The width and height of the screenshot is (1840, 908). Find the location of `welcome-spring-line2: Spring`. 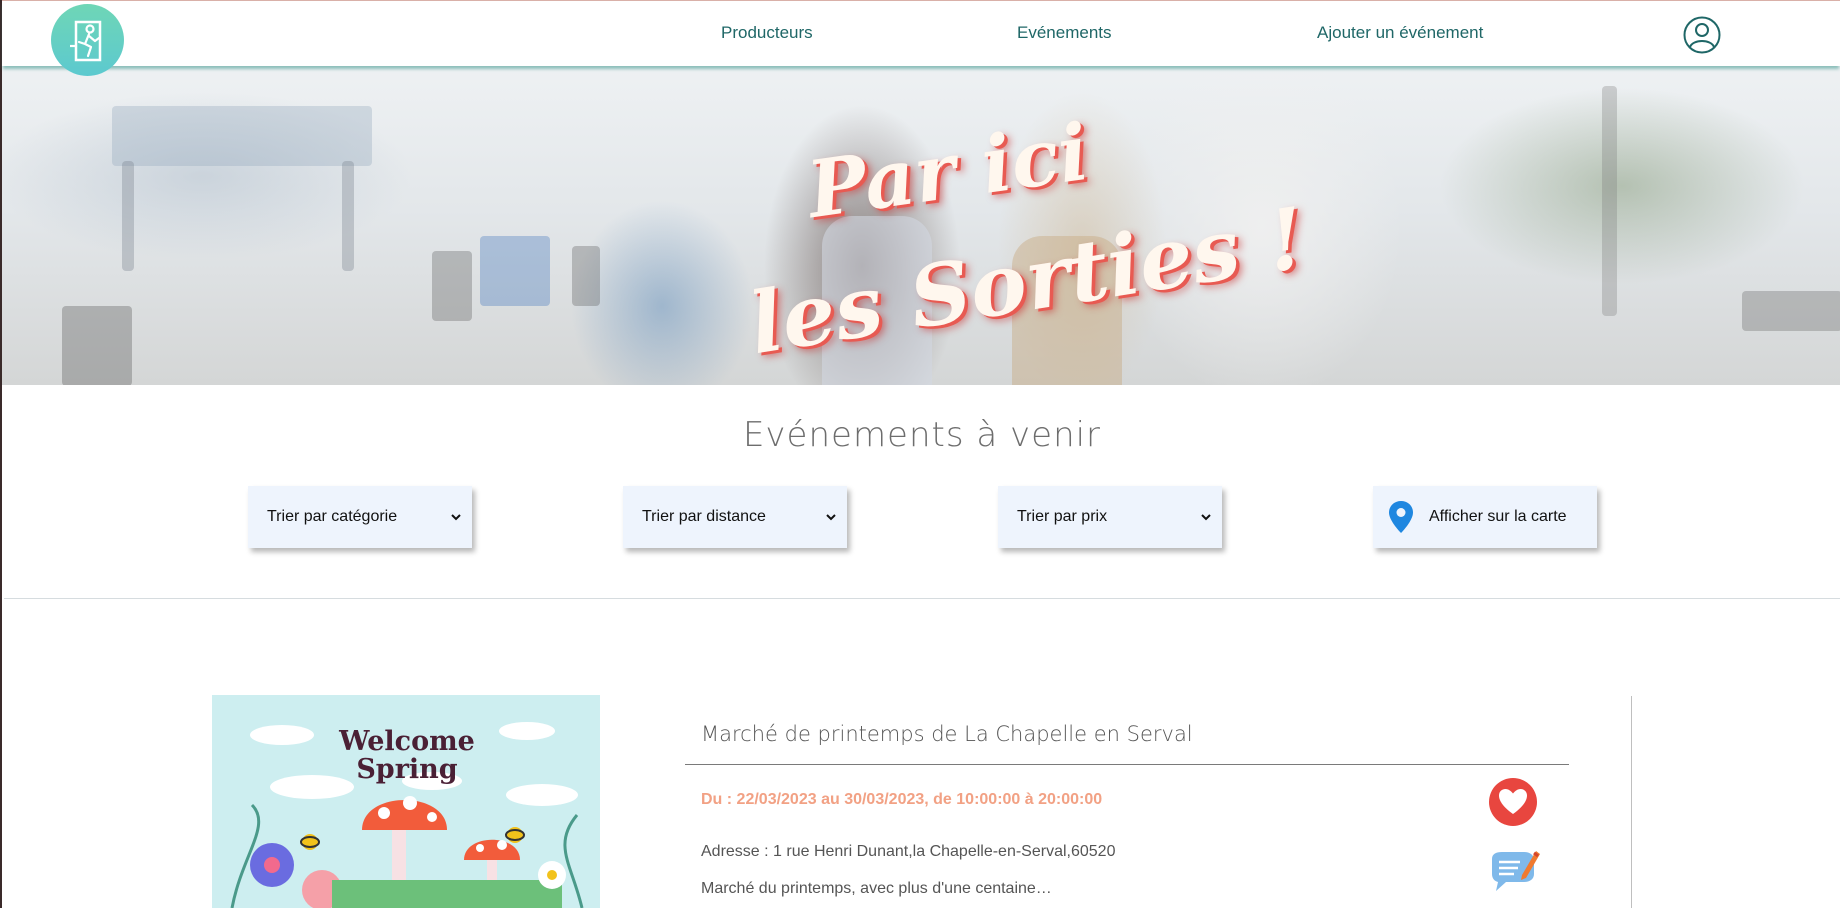

welcome-spring-line2: Spring is located at coordinates (406, 769).